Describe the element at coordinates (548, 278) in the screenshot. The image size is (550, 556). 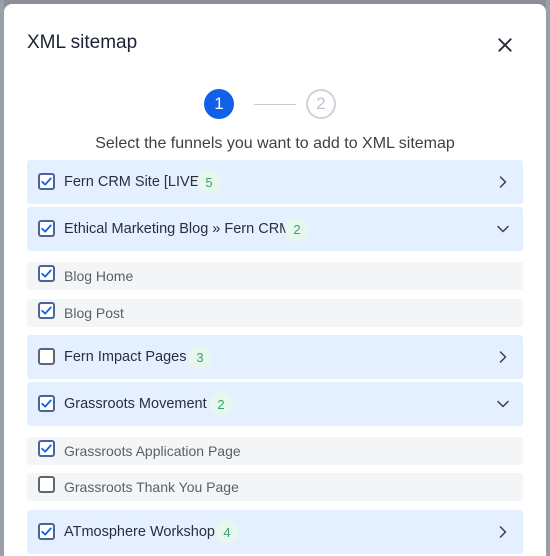
I see `backdrop-right` at that location.